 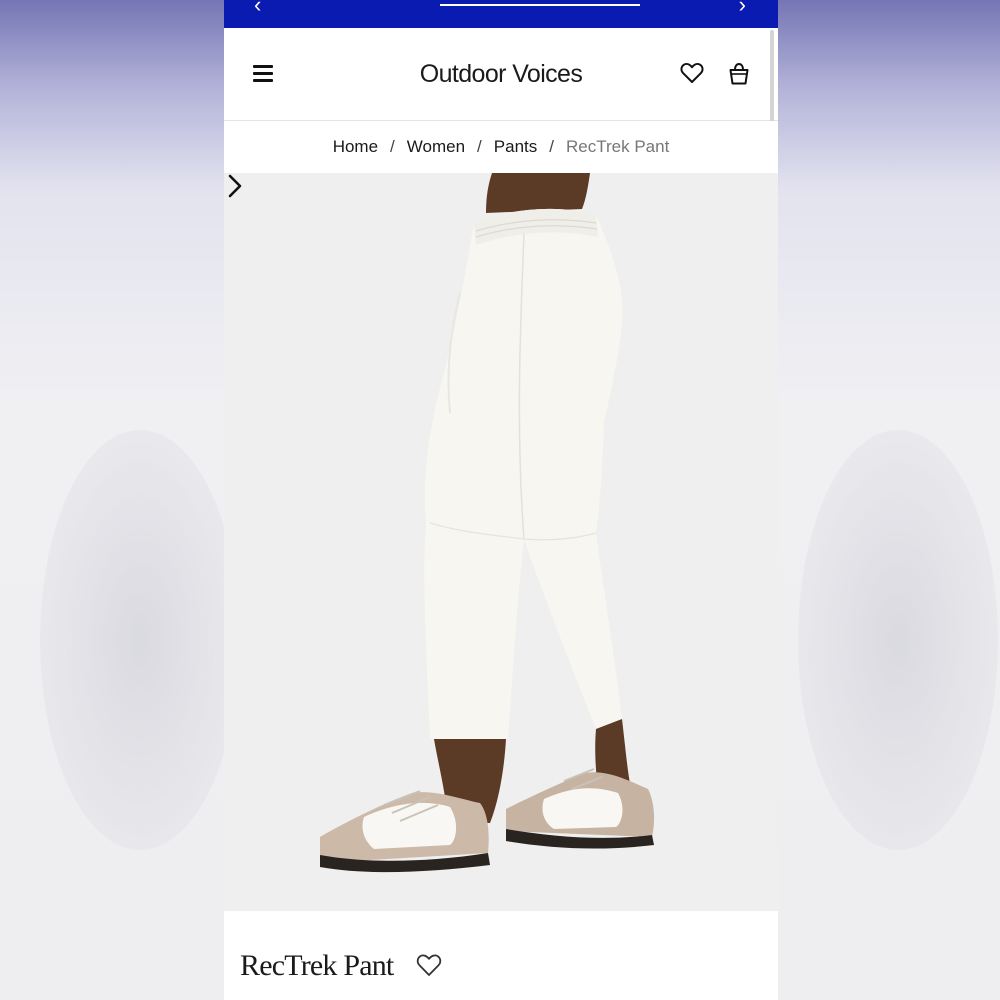 What do you see at coordinates (618, 146) in the screenshot?
I see `breadcrumb-current: RecTrek Pant` at bounding box center [618, 146].